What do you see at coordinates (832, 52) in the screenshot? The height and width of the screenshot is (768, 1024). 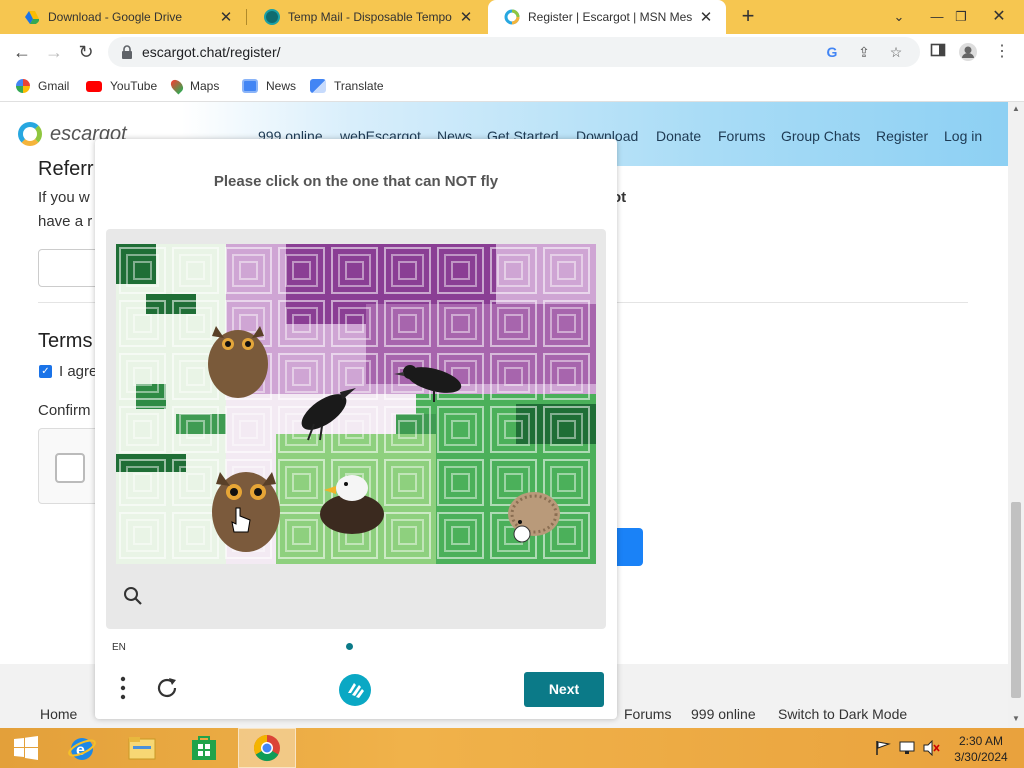 I see `google-lens-icon: G` at bounding box center [832, 52].